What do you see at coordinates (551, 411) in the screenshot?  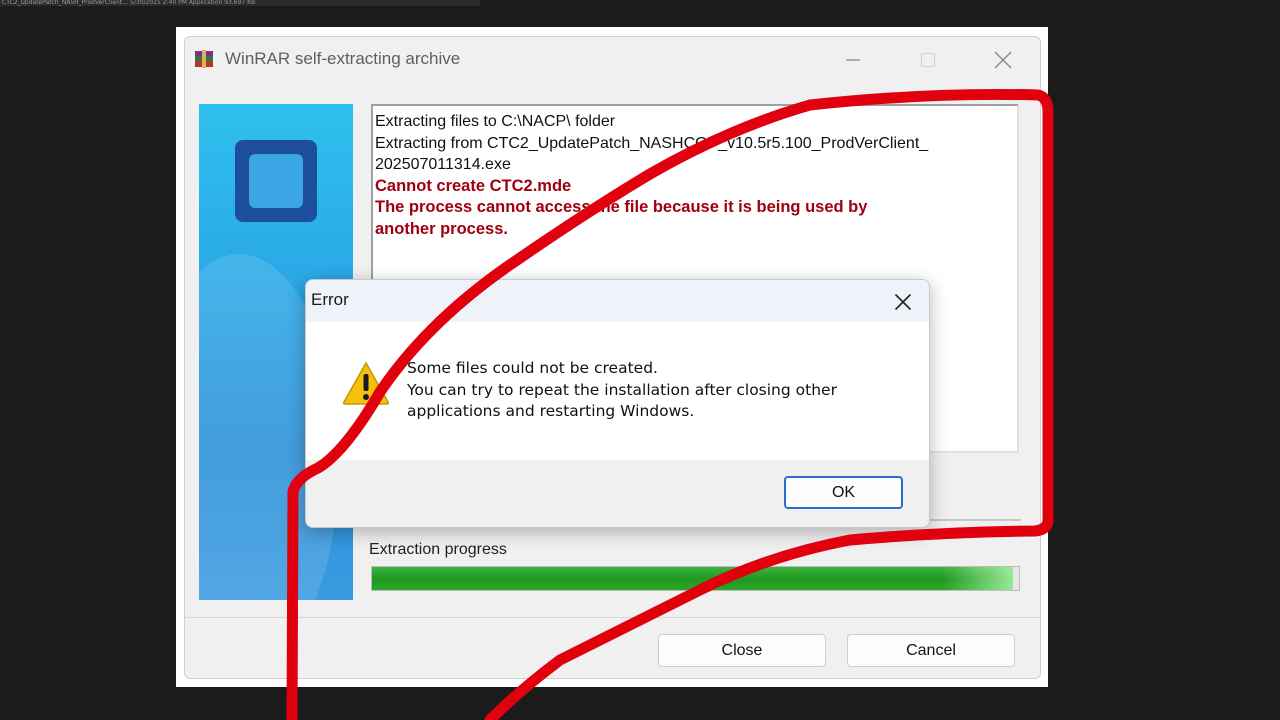 I see `error-message-line: applications and restarting Windows.` at bounding box center [551, 411].